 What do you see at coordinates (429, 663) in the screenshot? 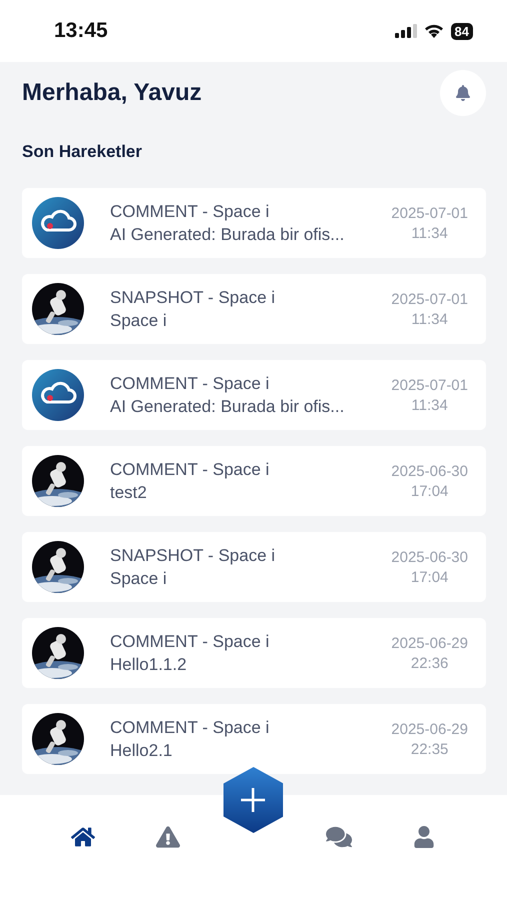
I see `activity-time: 22:36` at bounding box center [429, 663].